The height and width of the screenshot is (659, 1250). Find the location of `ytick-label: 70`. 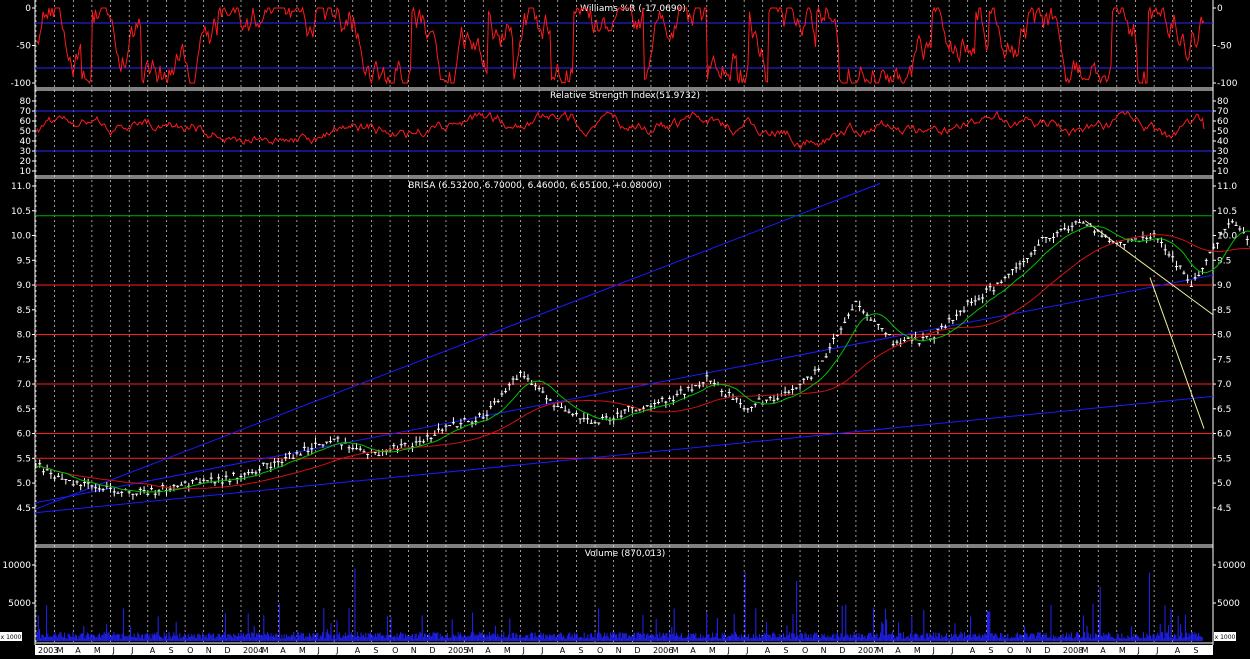

ytick-label: 70 is located at coordinates (26, 112).